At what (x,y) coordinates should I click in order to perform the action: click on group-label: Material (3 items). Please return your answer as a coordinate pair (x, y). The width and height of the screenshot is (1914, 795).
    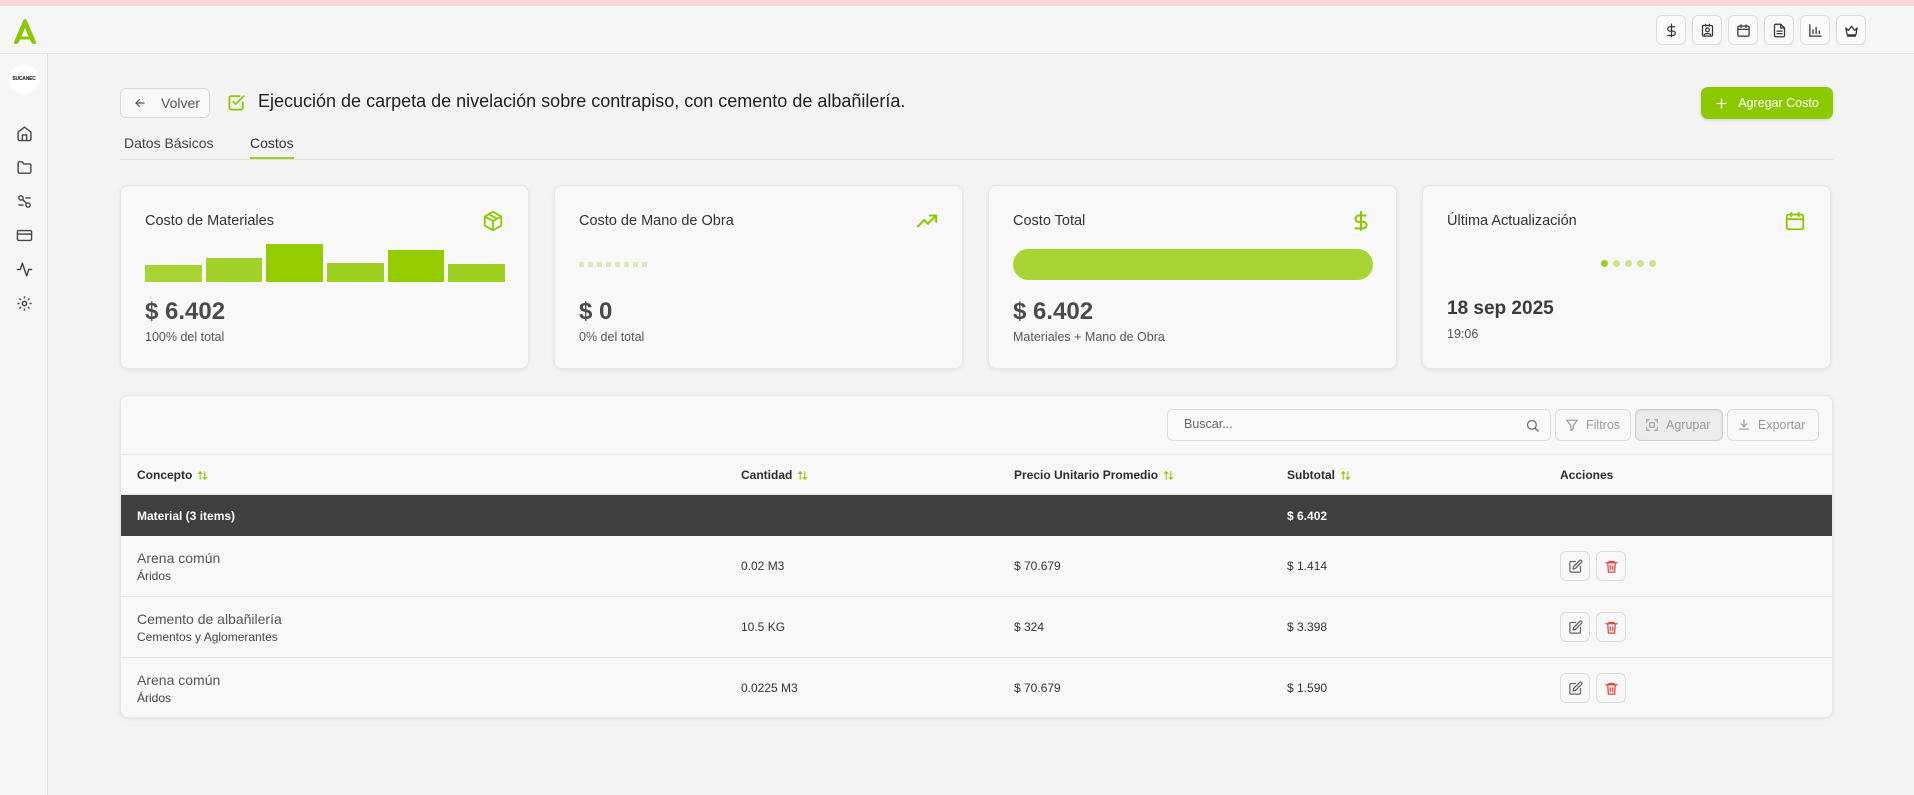
    Looking at the image, I should click on (186, 516).